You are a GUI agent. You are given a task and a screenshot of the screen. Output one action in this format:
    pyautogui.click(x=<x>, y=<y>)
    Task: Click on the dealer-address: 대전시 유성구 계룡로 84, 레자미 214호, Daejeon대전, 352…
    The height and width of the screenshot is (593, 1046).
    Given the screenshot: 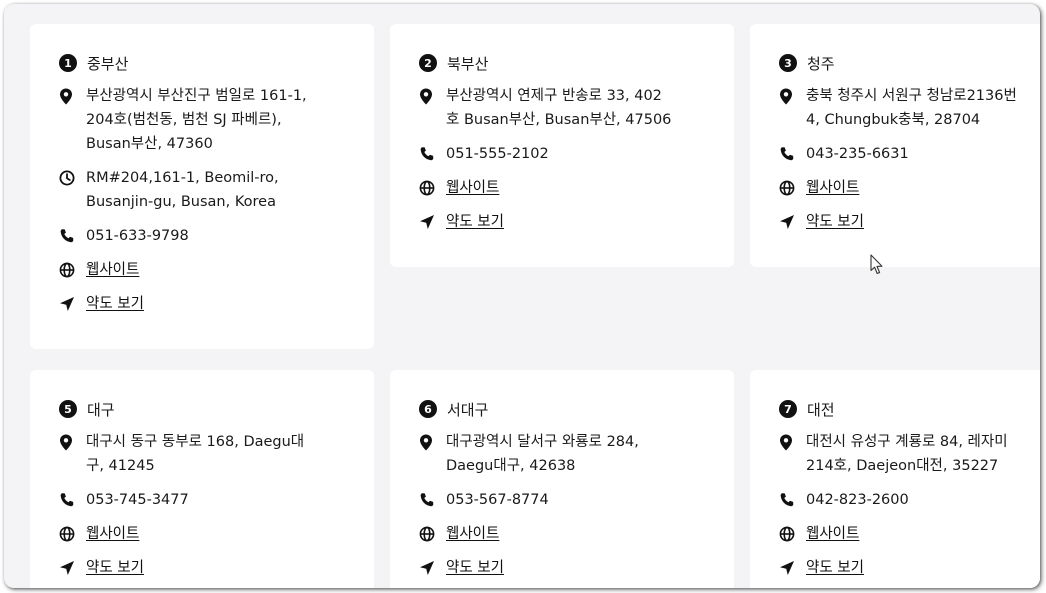 What is the action you would take?
    pyautogui.click(x=907, y=454)
    